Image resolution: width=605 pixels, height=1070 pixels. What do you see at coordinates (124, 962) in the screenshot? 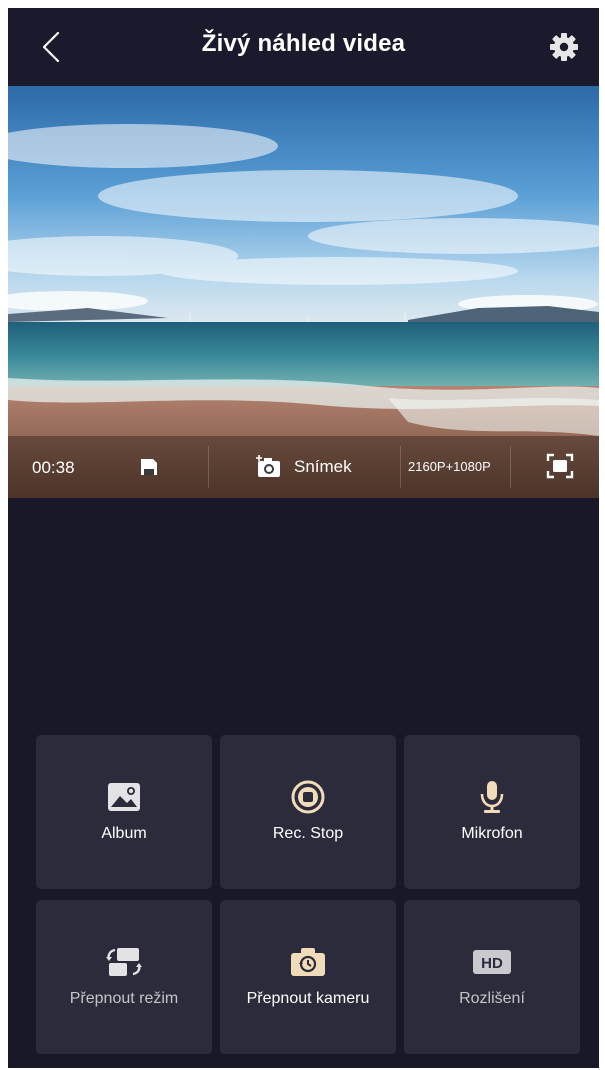
I see `switch-mode-icon` at bounding box center [124, 962].